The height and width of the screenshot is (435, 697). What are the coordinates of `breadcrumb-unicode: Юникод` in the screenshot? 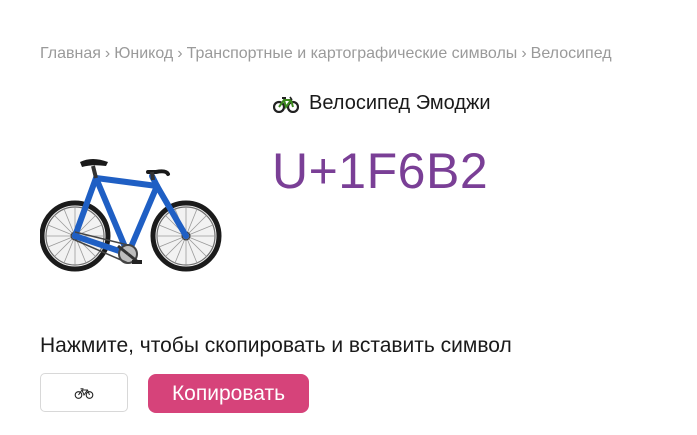 It's located at (143, 54).